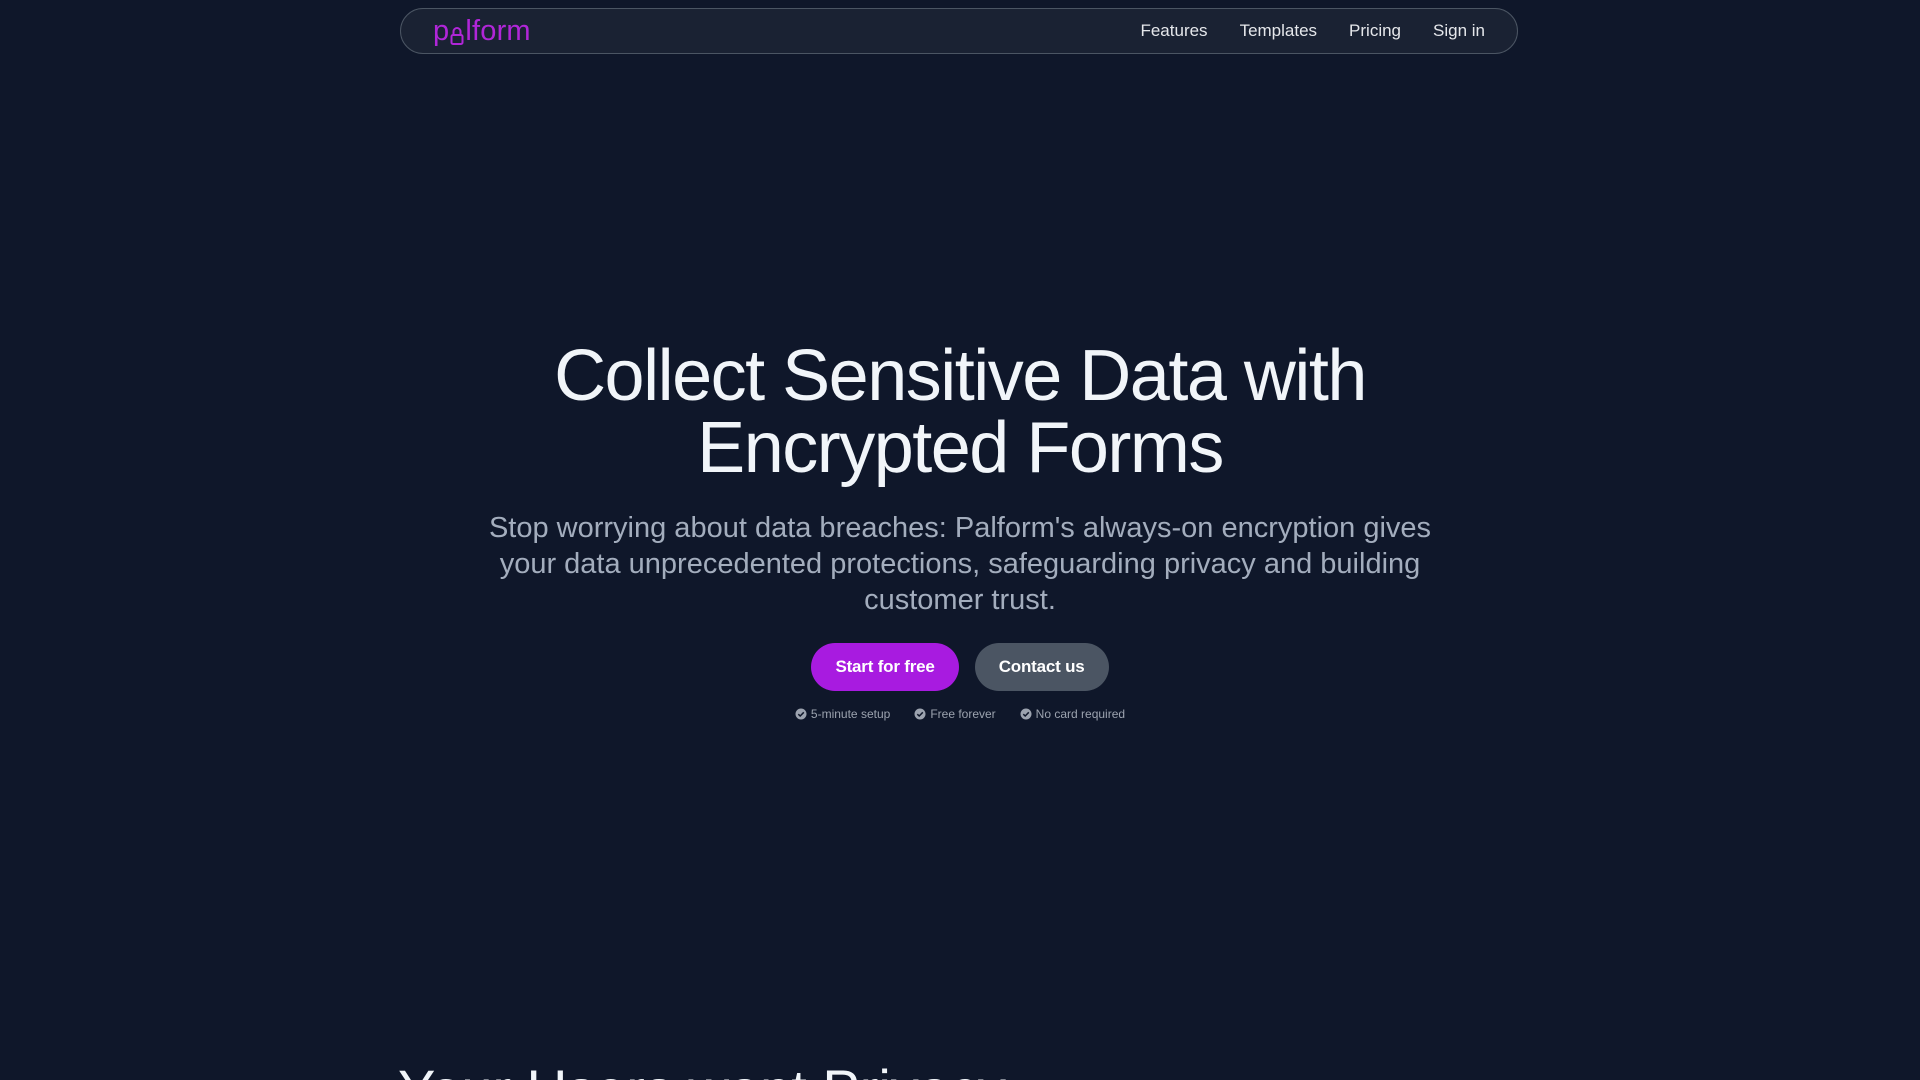 Image resolution: width=1920 pixels, height=1080 pixels. Describe the element at coordinates (498, 30) in the screenshot. I see `logo-text-end: lform` at that location.